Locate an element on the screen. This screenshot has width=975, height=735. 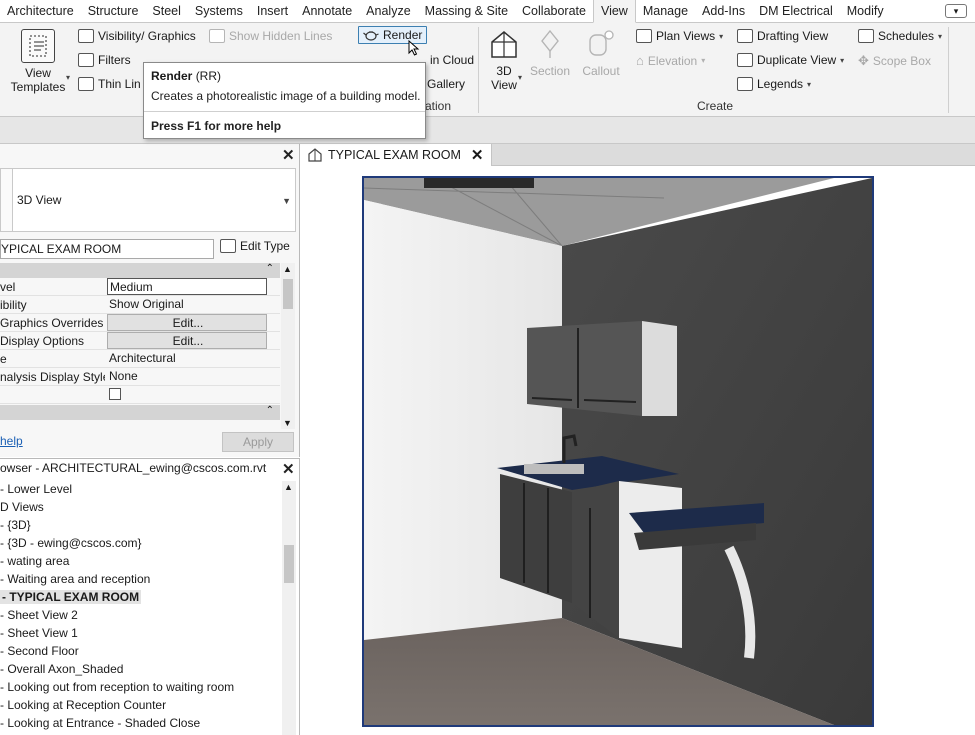
tab-steel: Steel is located at coordinates (166, 11).